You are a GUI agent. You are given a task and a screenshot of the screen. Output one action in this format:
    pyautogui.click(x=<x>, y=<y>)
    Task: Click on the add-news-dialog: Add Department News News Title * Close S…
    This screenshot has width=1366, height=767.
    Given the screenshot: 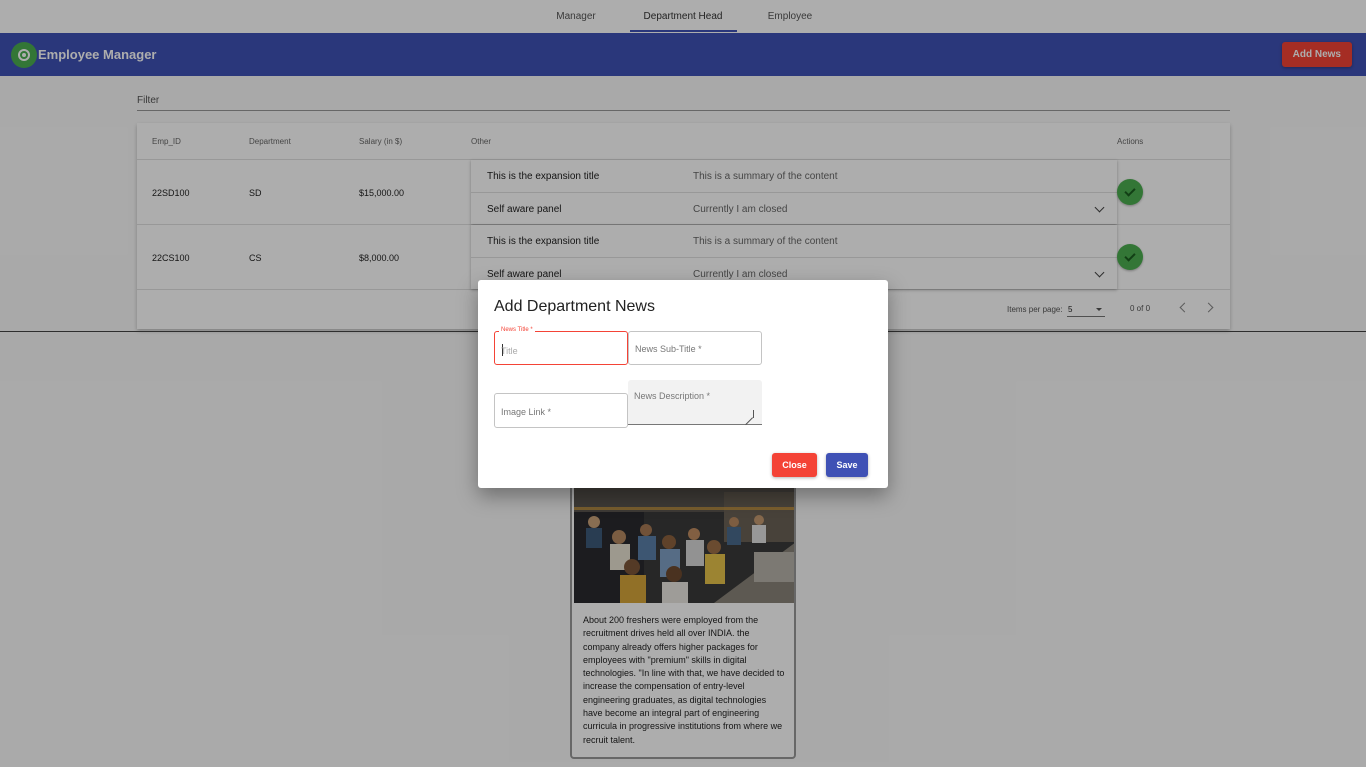 What is the action you would take?
    pyautogui.click(x=683, y=384)
    